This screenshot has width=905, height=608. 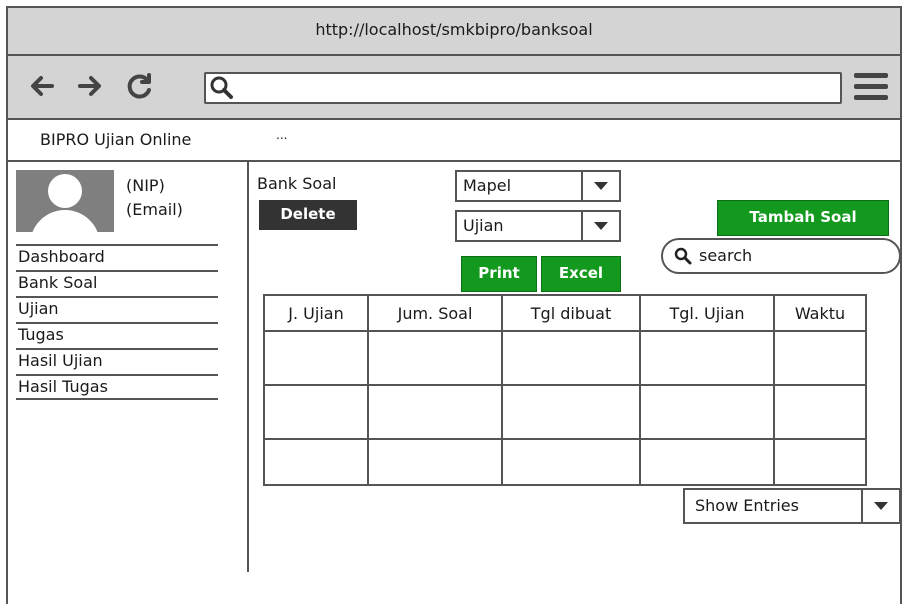 I want to click on sidebar-item-ujian: Ujian, so click(x=117, y=309).